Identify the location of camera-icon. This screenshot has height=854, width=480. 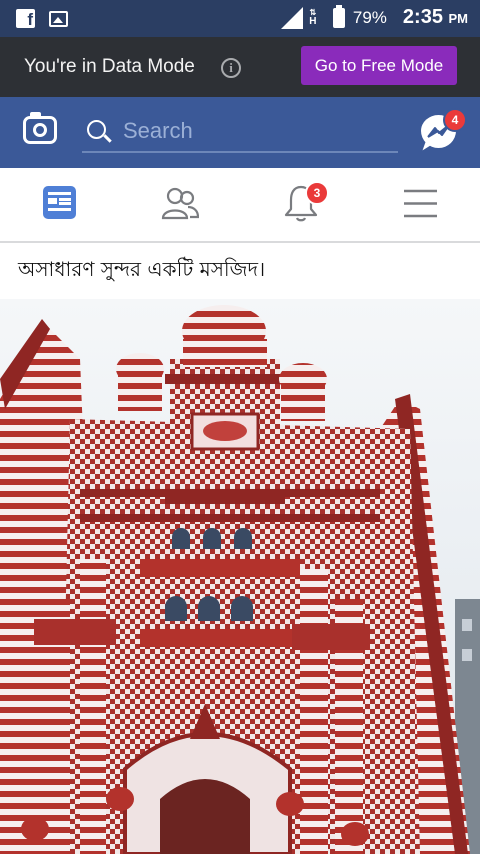
(40, 128).